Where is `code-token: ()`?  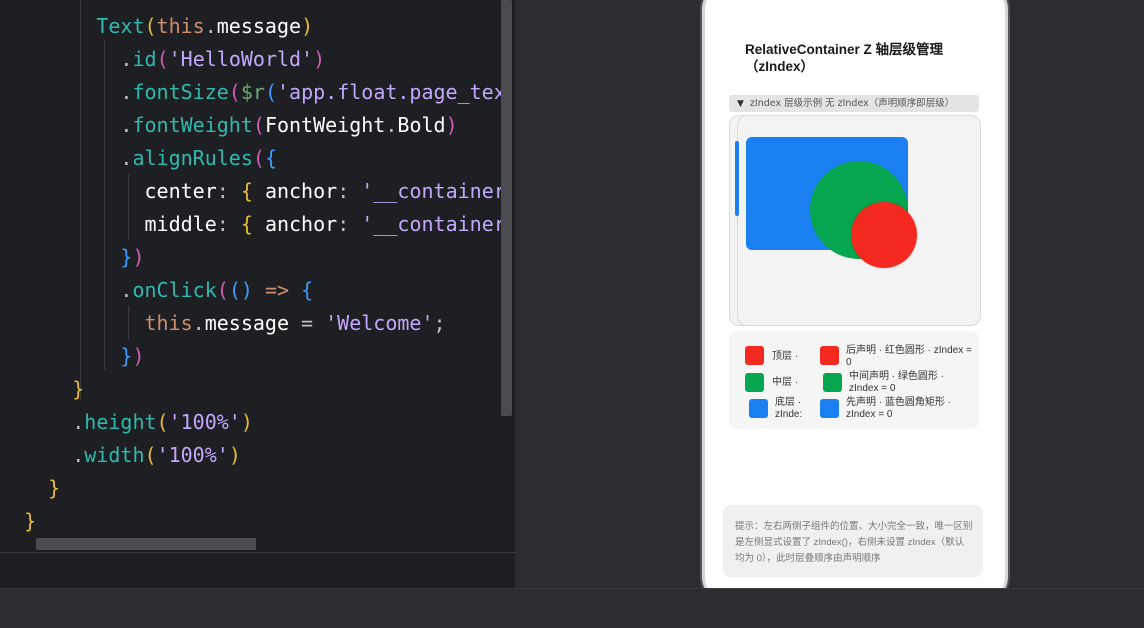 code-token: () is located at coordinates (240, 290).